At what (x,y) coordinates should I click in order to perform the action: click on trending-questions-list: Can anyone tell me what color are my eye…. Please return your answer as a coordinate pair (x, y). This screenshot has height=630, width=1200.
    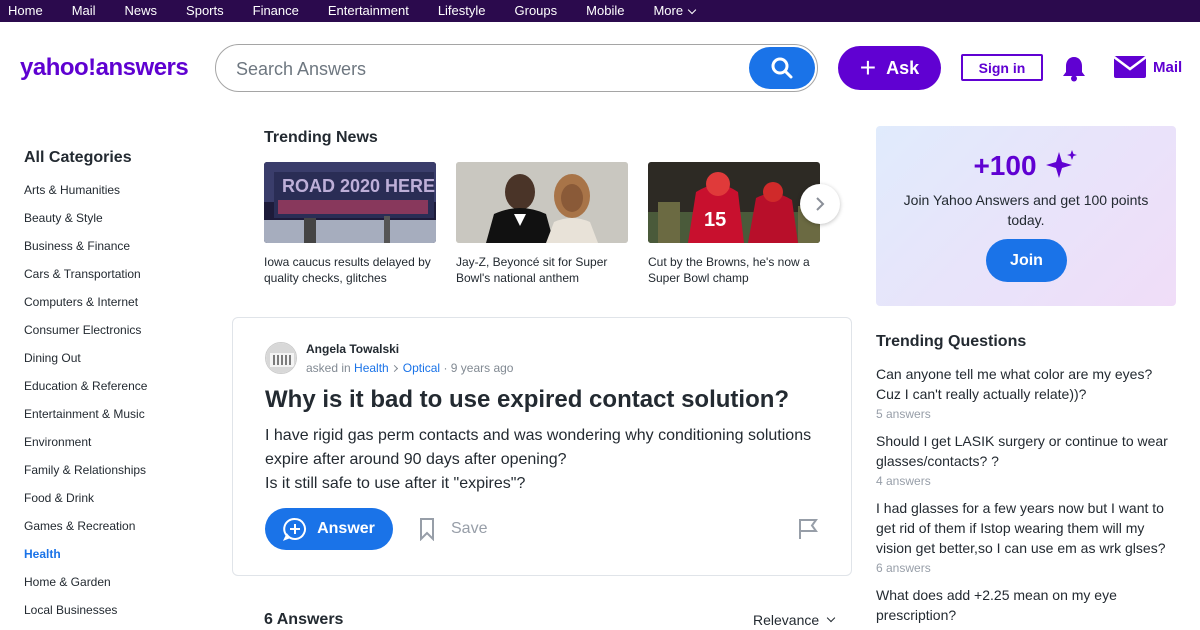
    Looking at the image, I should click on (1026, 497).